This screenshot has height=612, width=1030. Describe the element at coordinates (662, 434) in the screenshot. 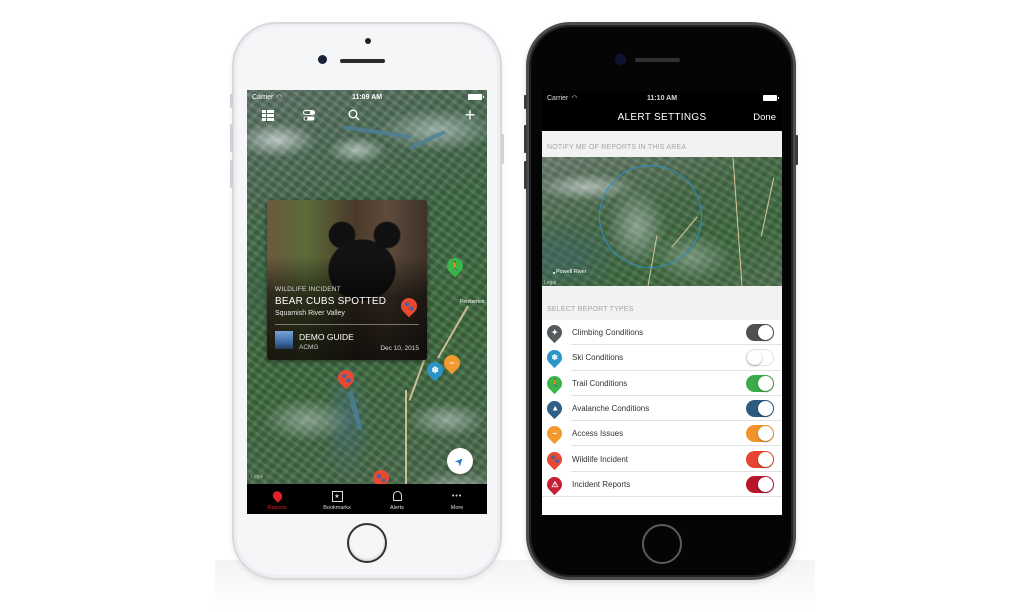

I see `report-type-row: − Access Issues` at that location.